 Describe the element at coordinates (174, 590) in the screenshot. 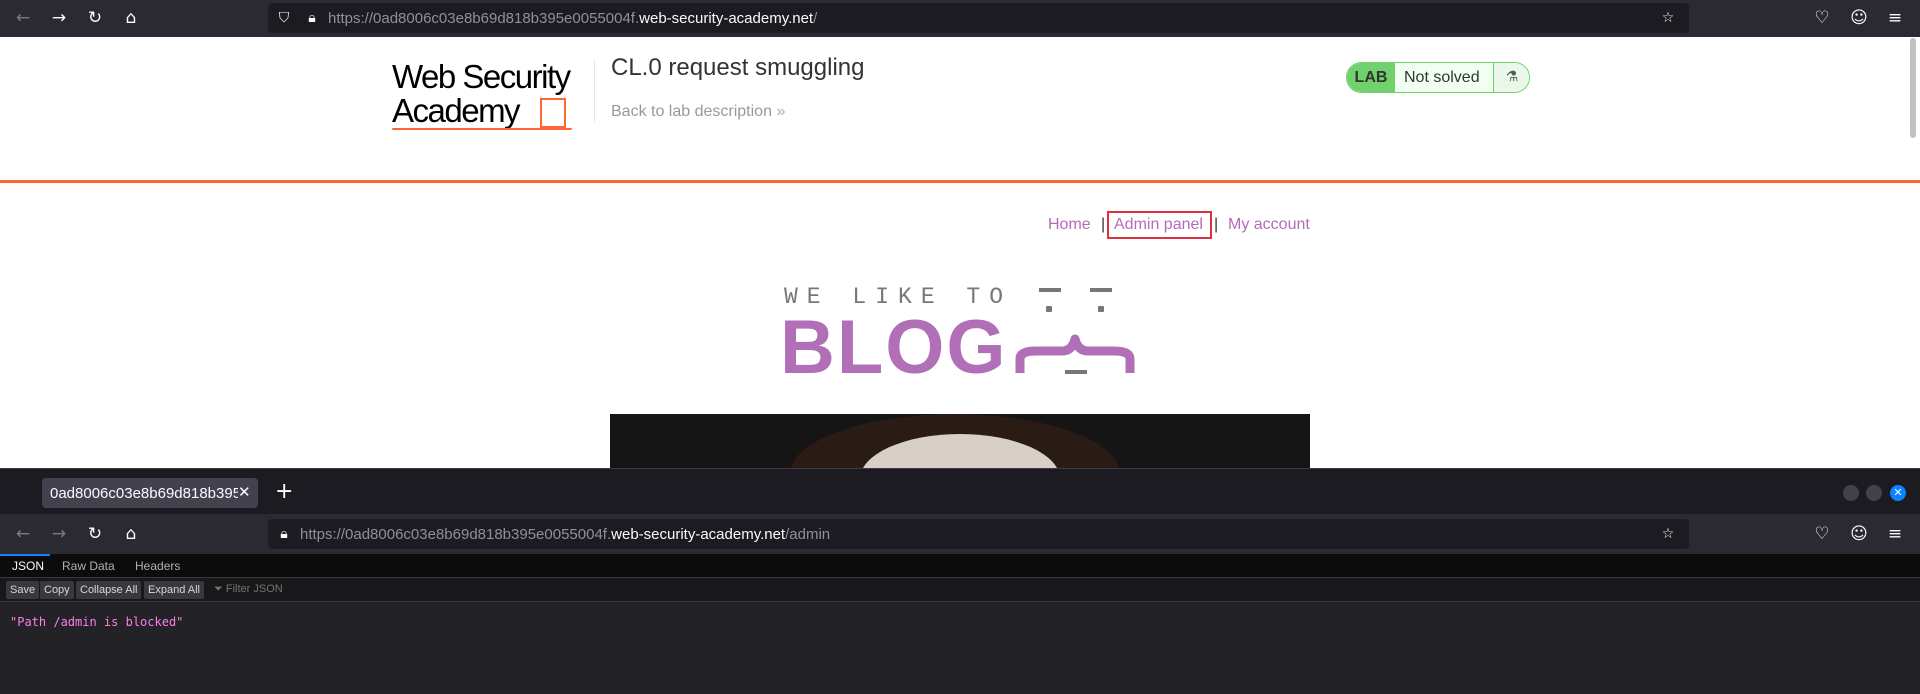

I see `expand-all-button: Expand All` at that location.